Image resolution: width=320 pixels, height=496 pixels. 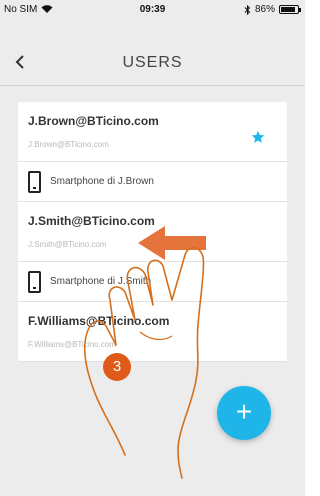 What do you see at coordinates (152, 132) in the screenshot?
I see `user-row-jbrown: J.Brown@BTicino.com J.Brown@BTicino.com` at bounding box center [152, 132].